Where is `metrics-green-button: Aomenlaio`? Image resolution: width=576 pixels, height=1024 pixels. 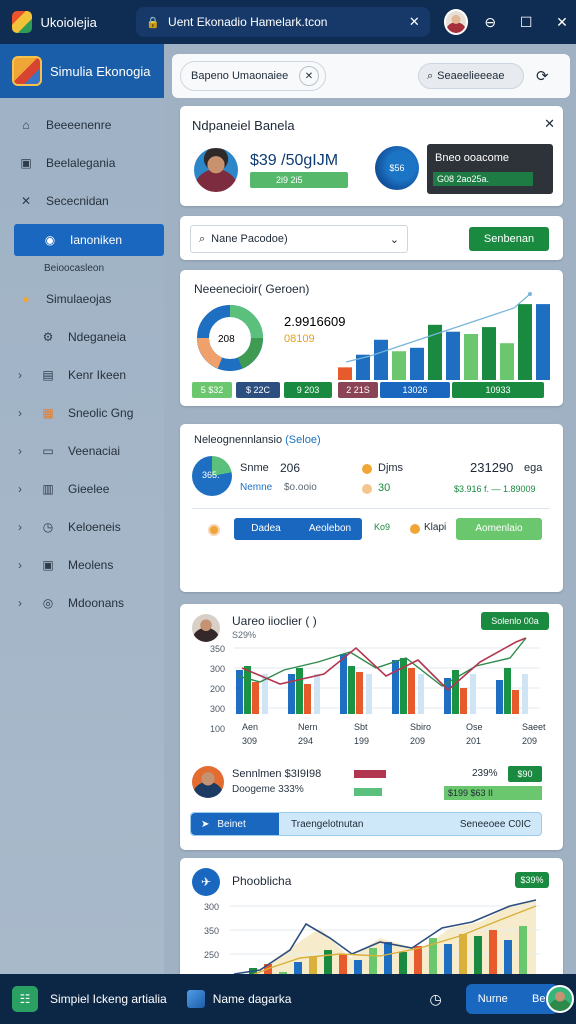 metrics-green-button: Aomenlaio is located at coordinates (499, 529).